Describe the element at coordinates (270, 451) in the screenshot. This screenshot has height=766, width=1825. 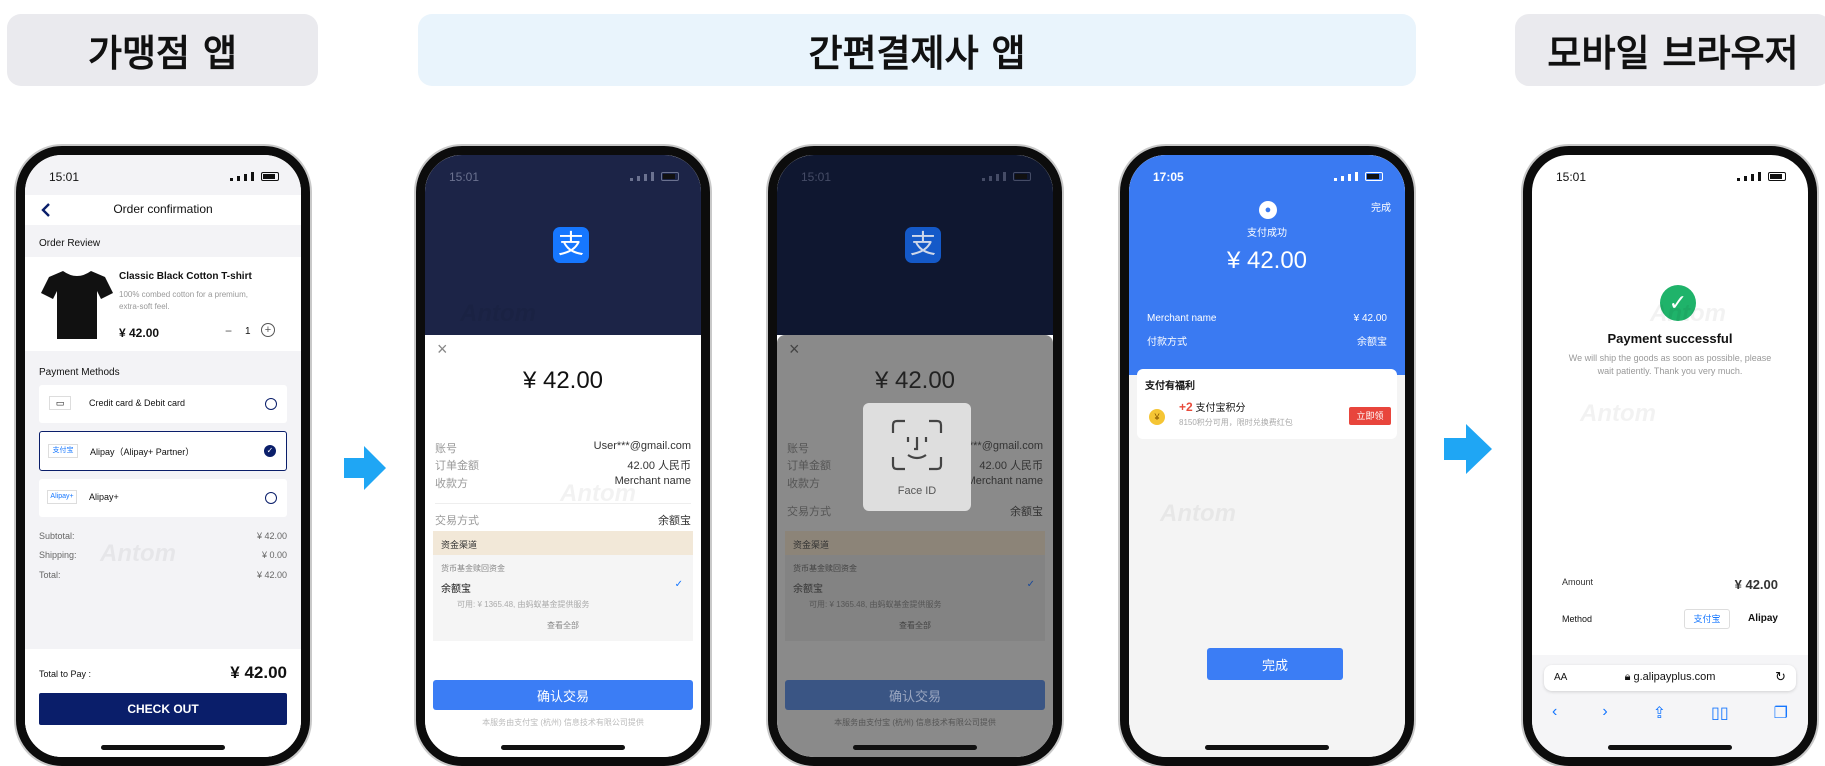
I see `radio-checked: ✓` at that location.